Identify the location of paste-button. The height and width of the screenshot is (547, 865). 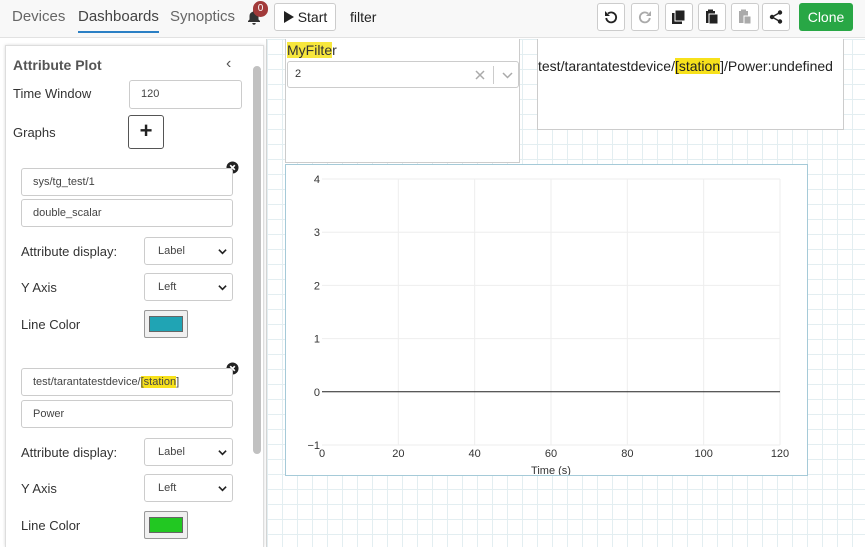
(712, 17).